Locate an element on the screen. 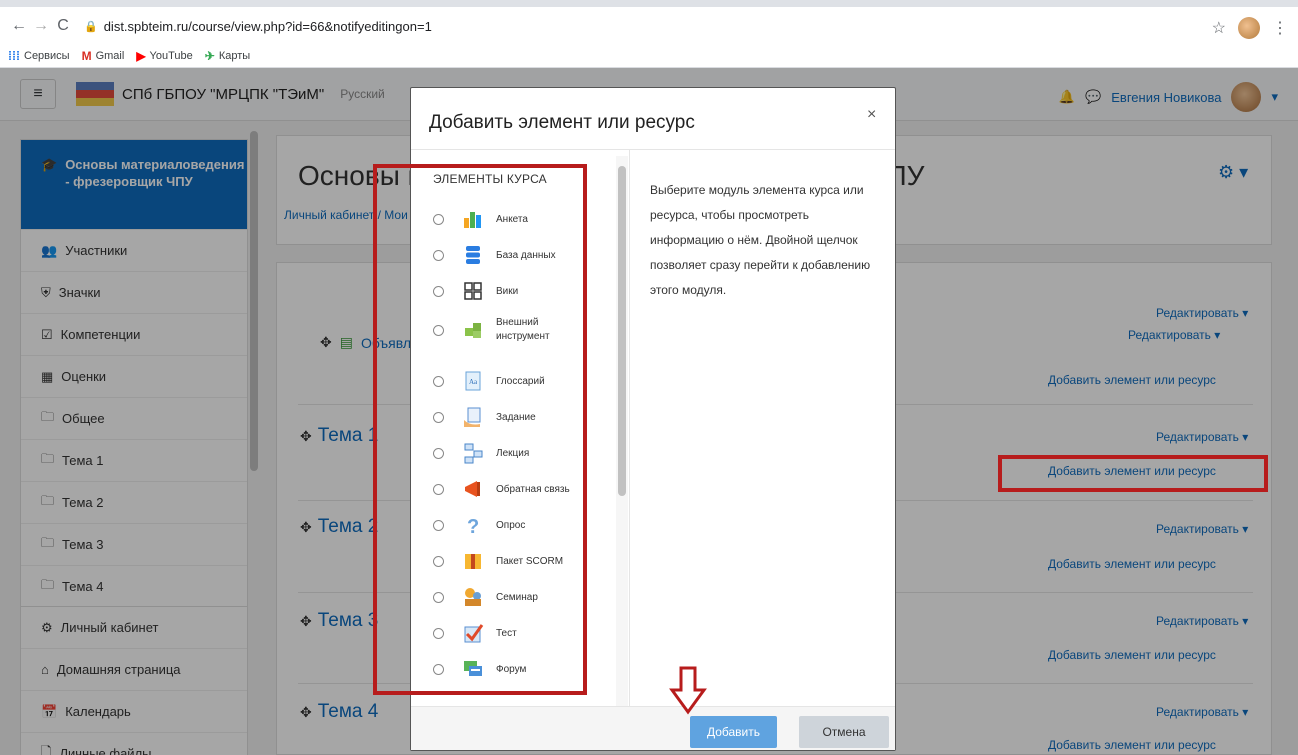 The image size is (1298, 755). browser-tab-strip is located at coordinates (649, 3).